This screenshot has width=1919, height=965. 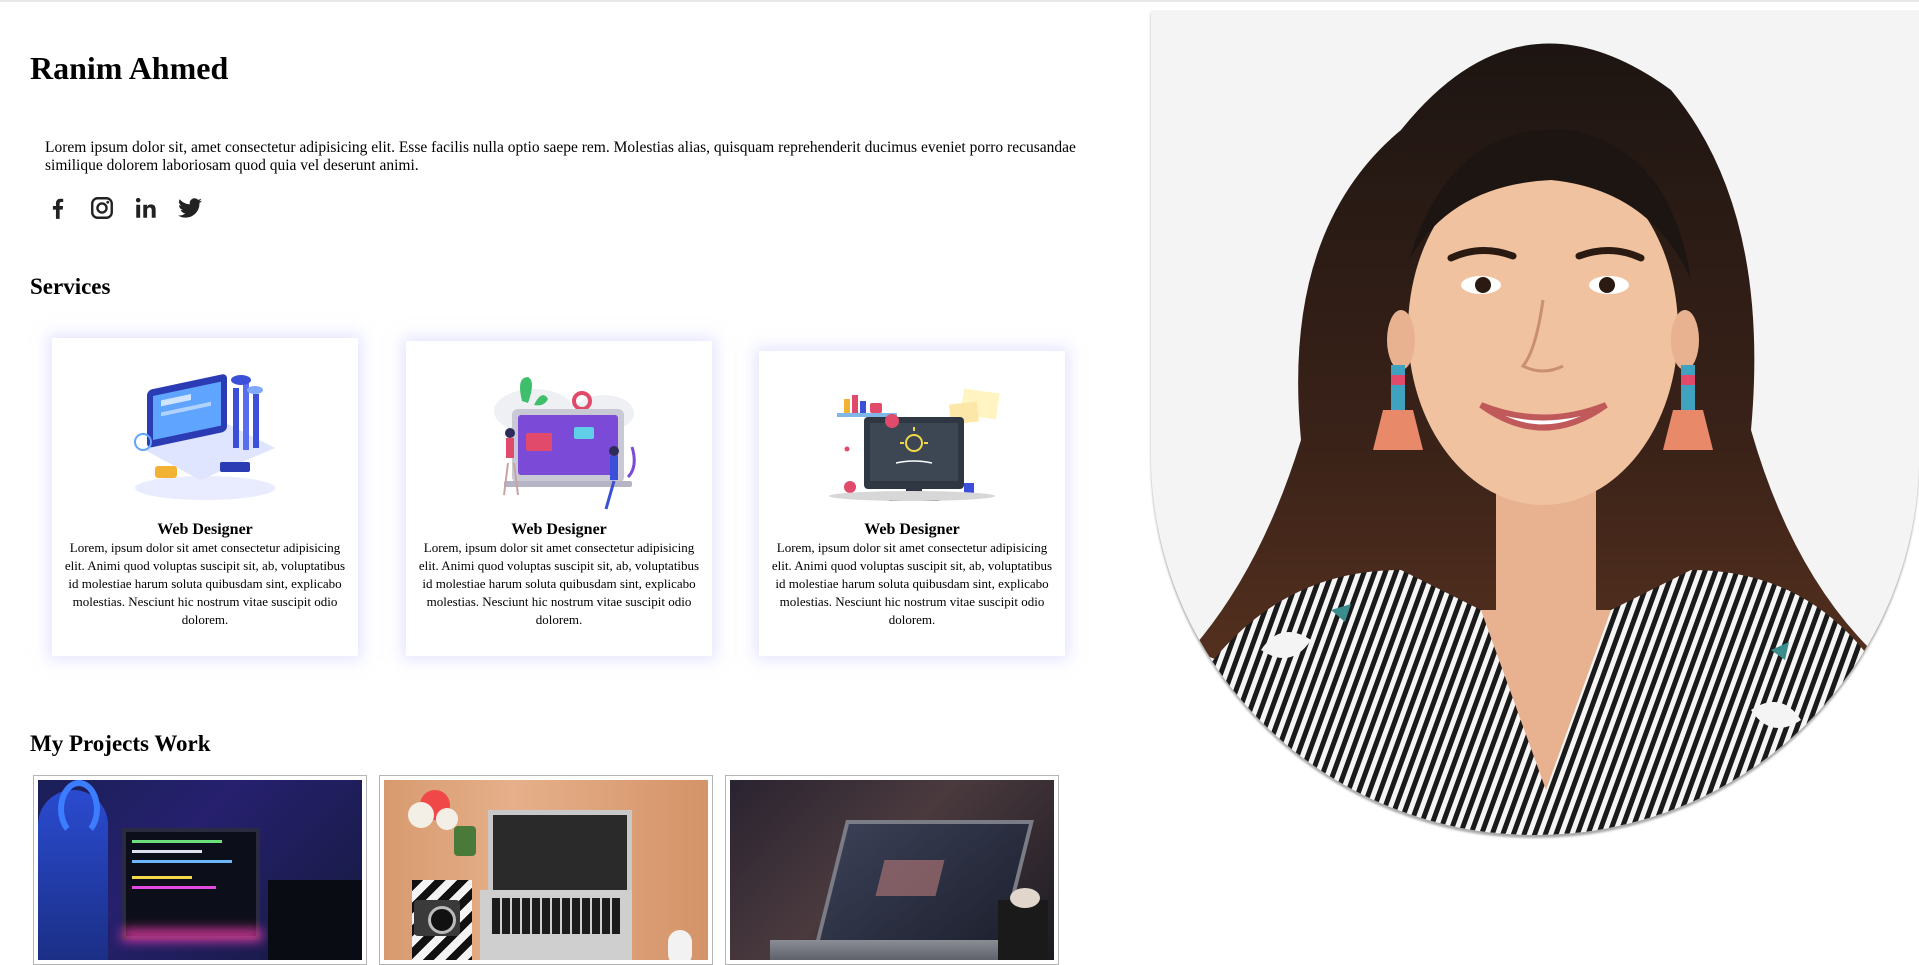 I want to click on social-links, so click(x=124, y=208).